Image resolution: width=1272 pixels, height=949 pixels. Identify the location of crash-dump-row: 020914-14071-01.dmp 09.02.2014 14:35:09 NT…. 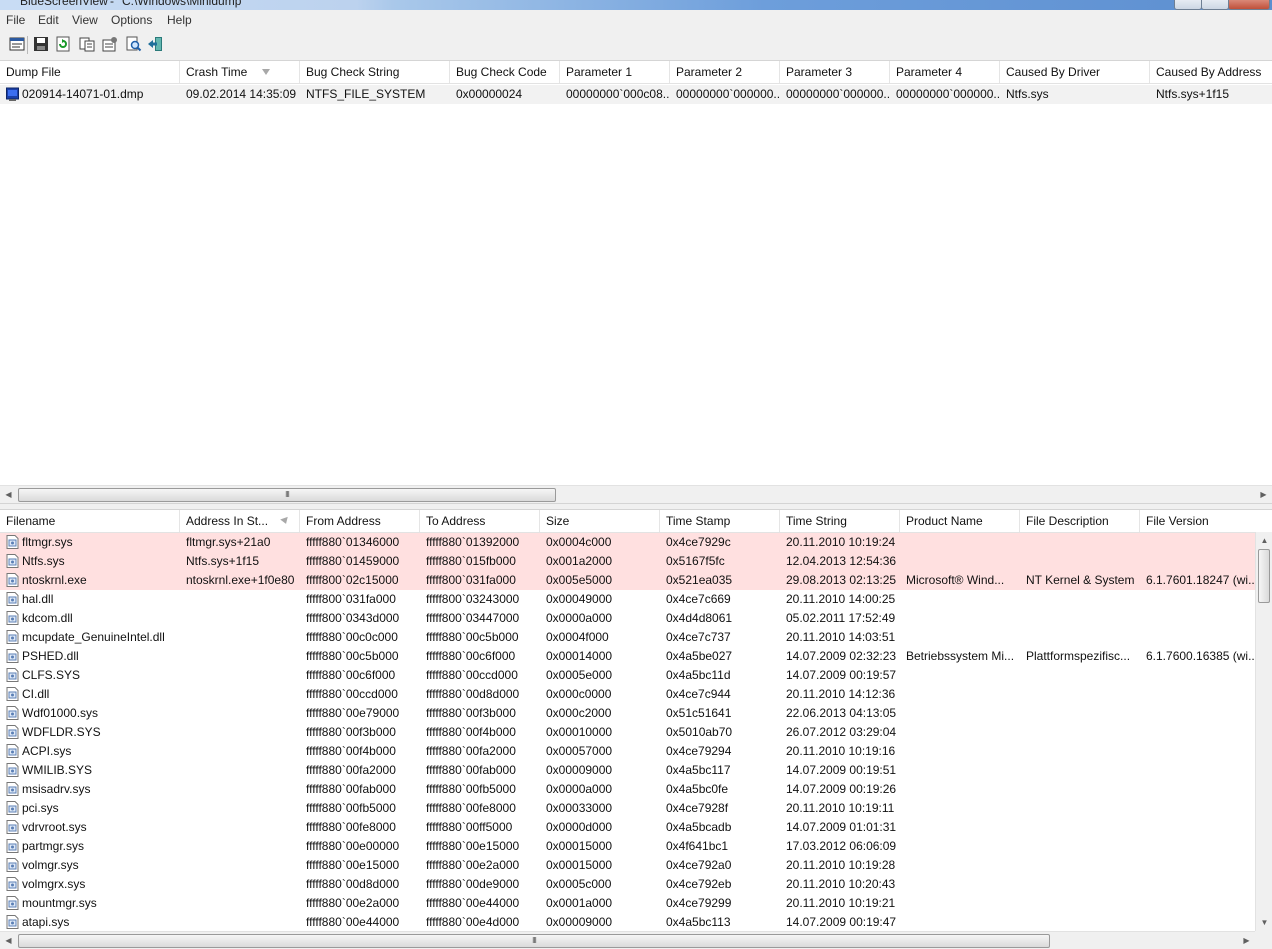
(636, 94).